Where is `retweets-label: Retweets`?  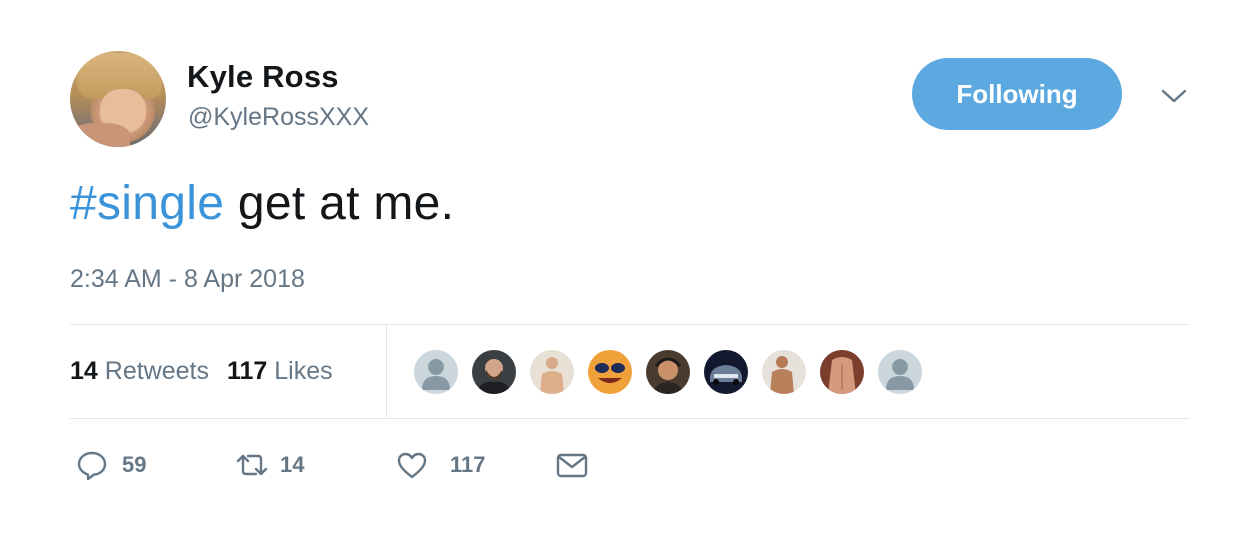 retweets-label: Retweets is located at coordinates (156, 371).